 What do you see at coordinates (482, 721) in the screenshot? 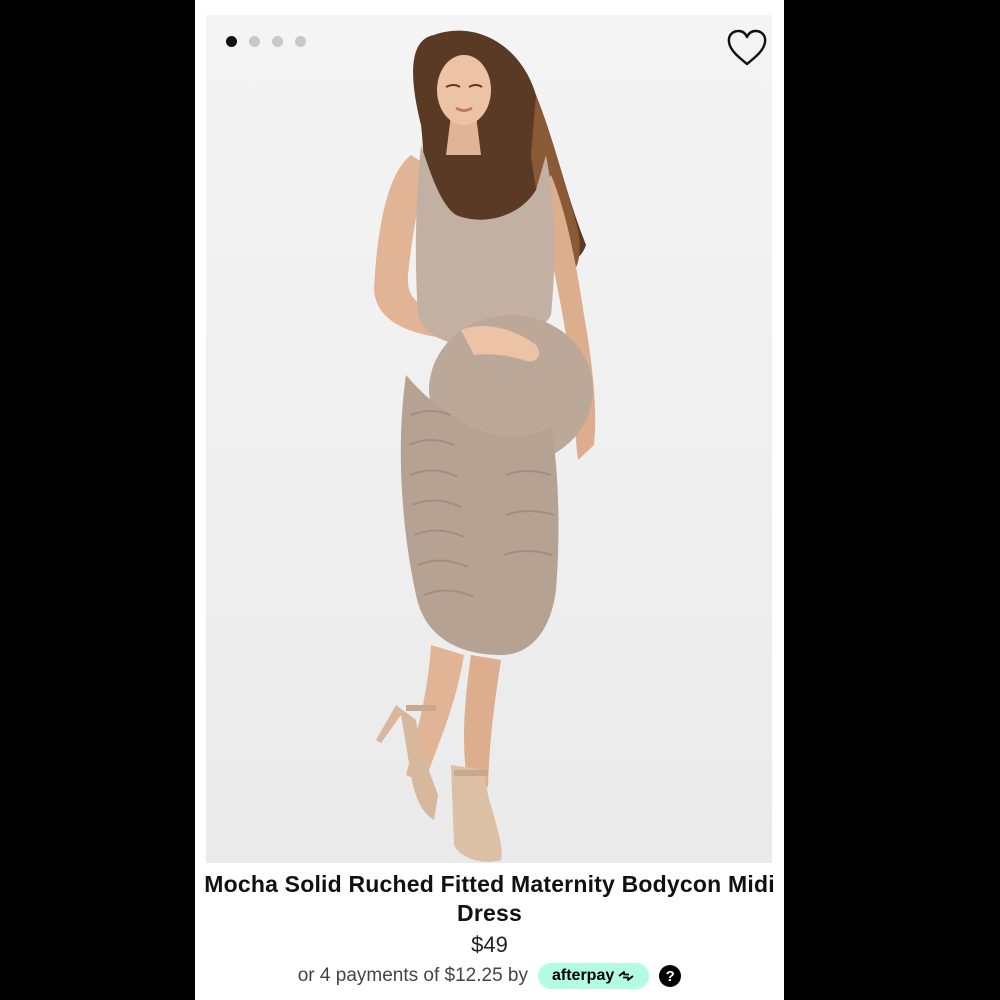
I see `leg-right` at bounding box center [482, 721].